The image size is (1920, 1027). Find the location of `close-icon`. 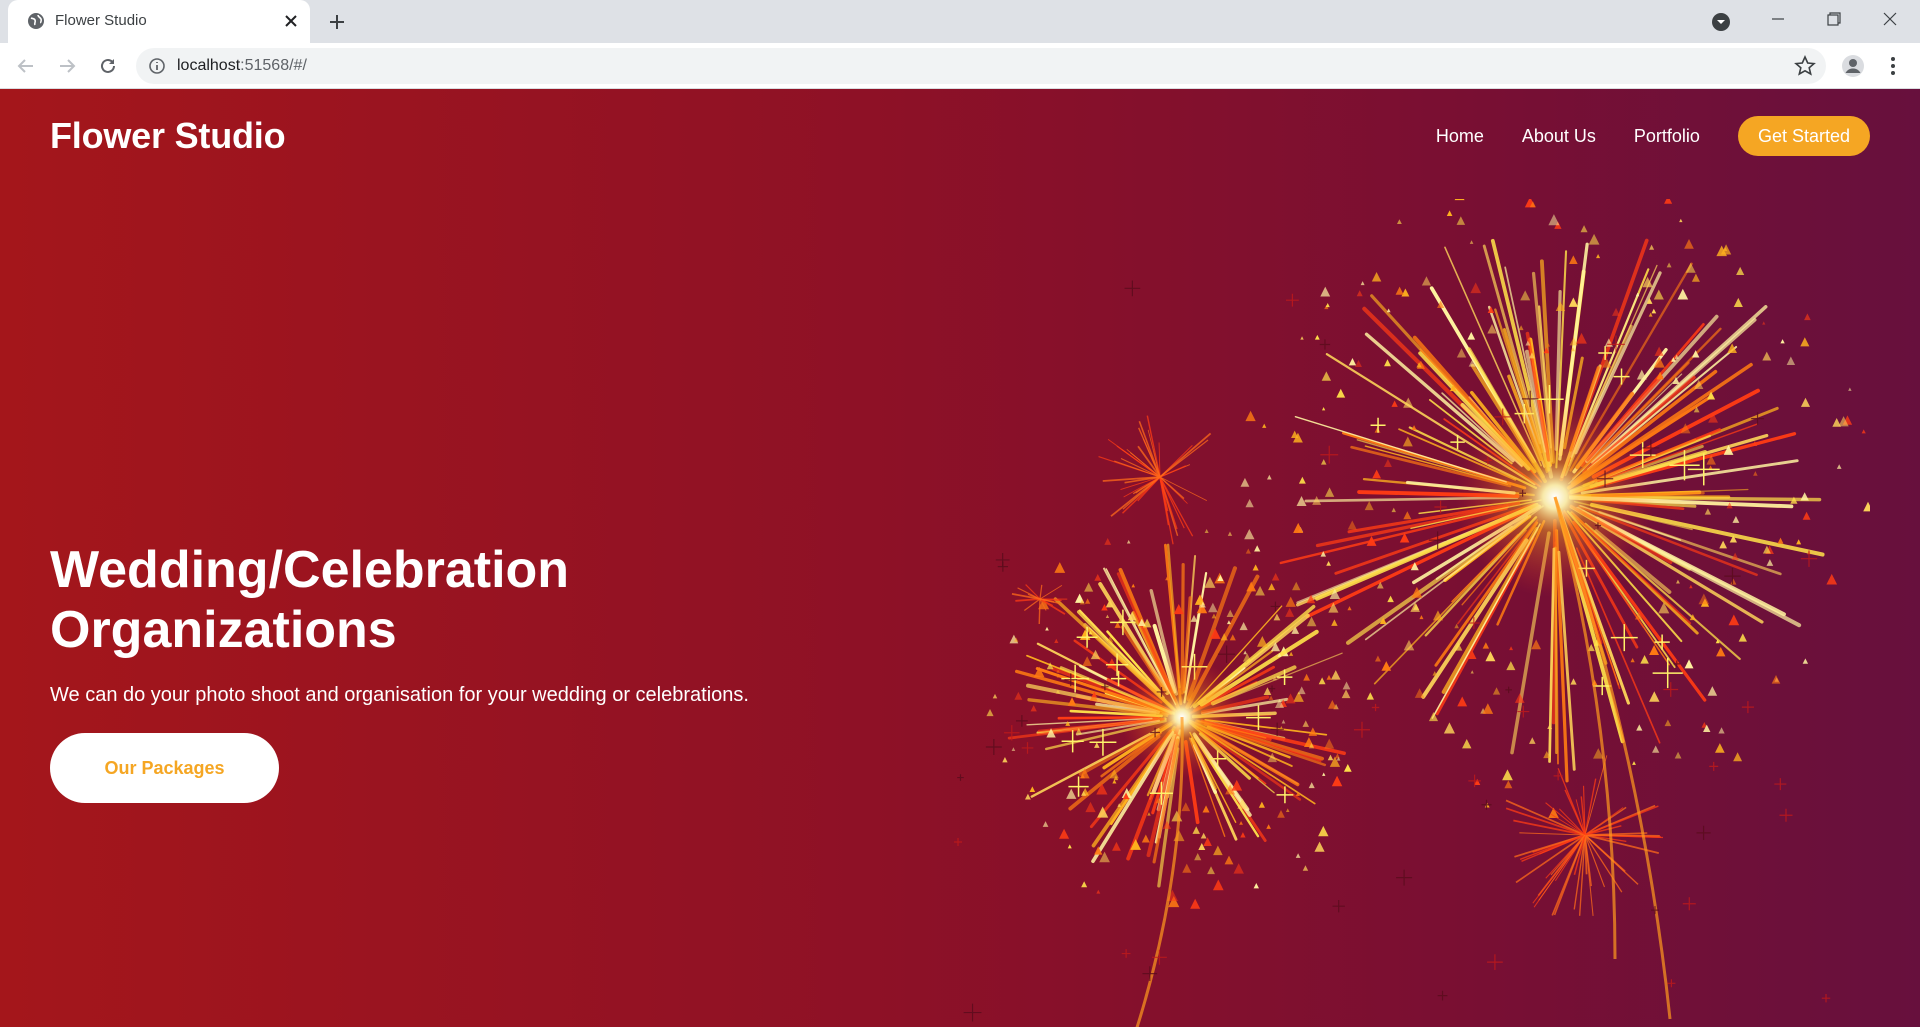

close-icon is located at coordinates (291, 21).